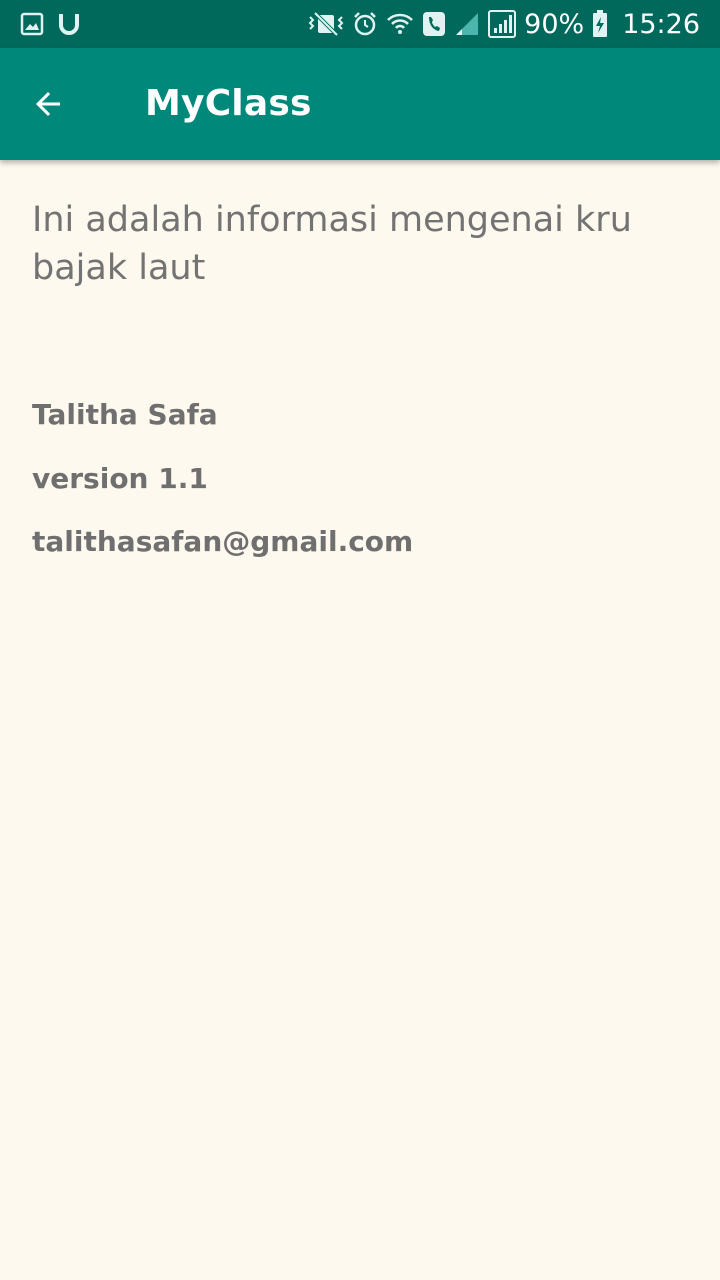 Image resolution: width=720 pixels, height=1280 pixels. I want to click on signal-icon, so click(467, 24).